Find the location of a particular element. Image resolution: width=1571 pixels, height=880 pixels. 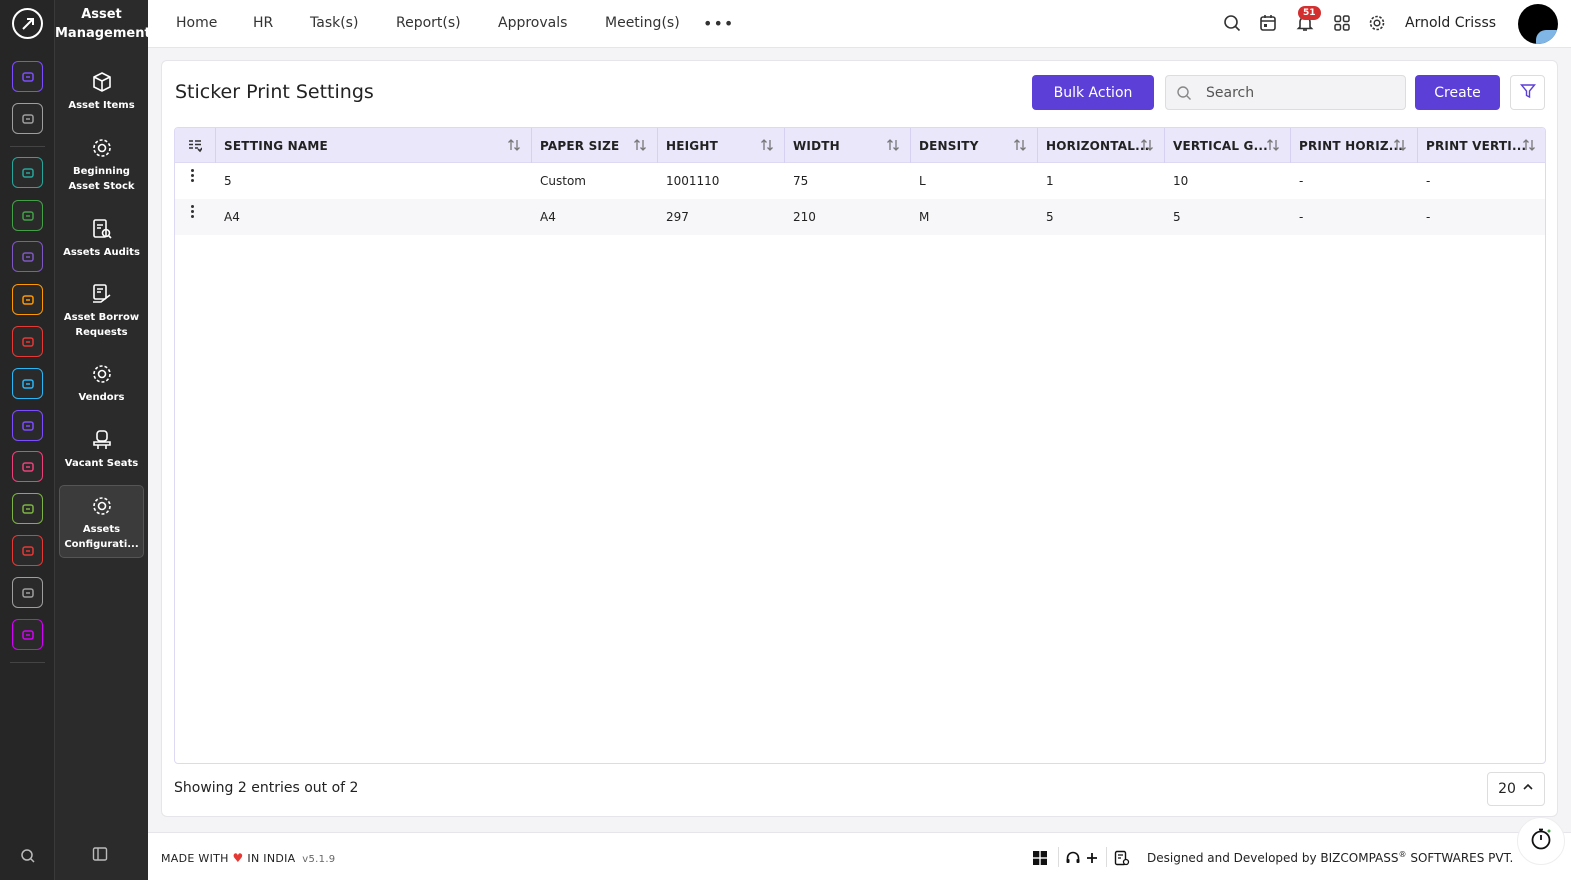

sidebar-item-vacant-seats: Vacant Seats is located at coordinates (101, 449).